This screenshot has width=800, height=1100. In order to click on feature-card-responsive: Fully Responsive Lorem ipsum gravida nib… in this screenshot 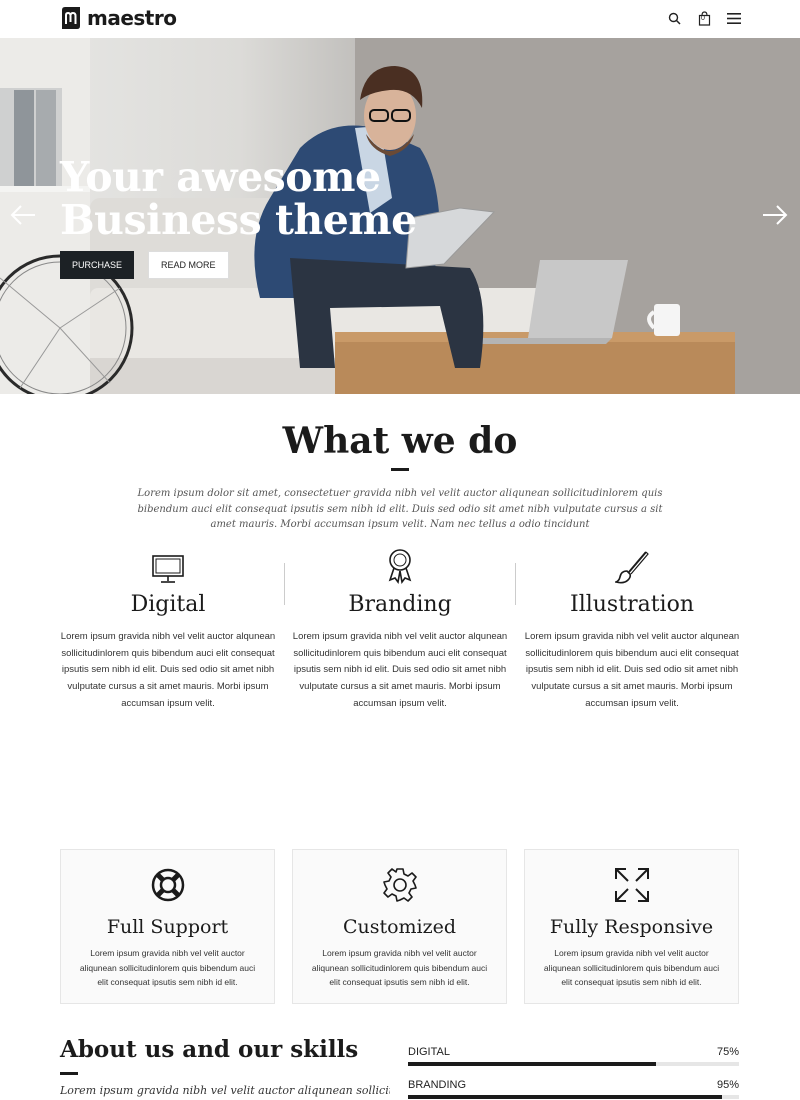, I will do `click(631, 926)`.